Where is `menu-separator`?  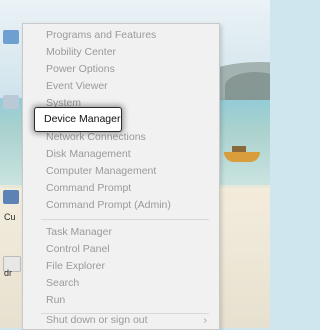 menu-separator is located at coordinates (125, 219).